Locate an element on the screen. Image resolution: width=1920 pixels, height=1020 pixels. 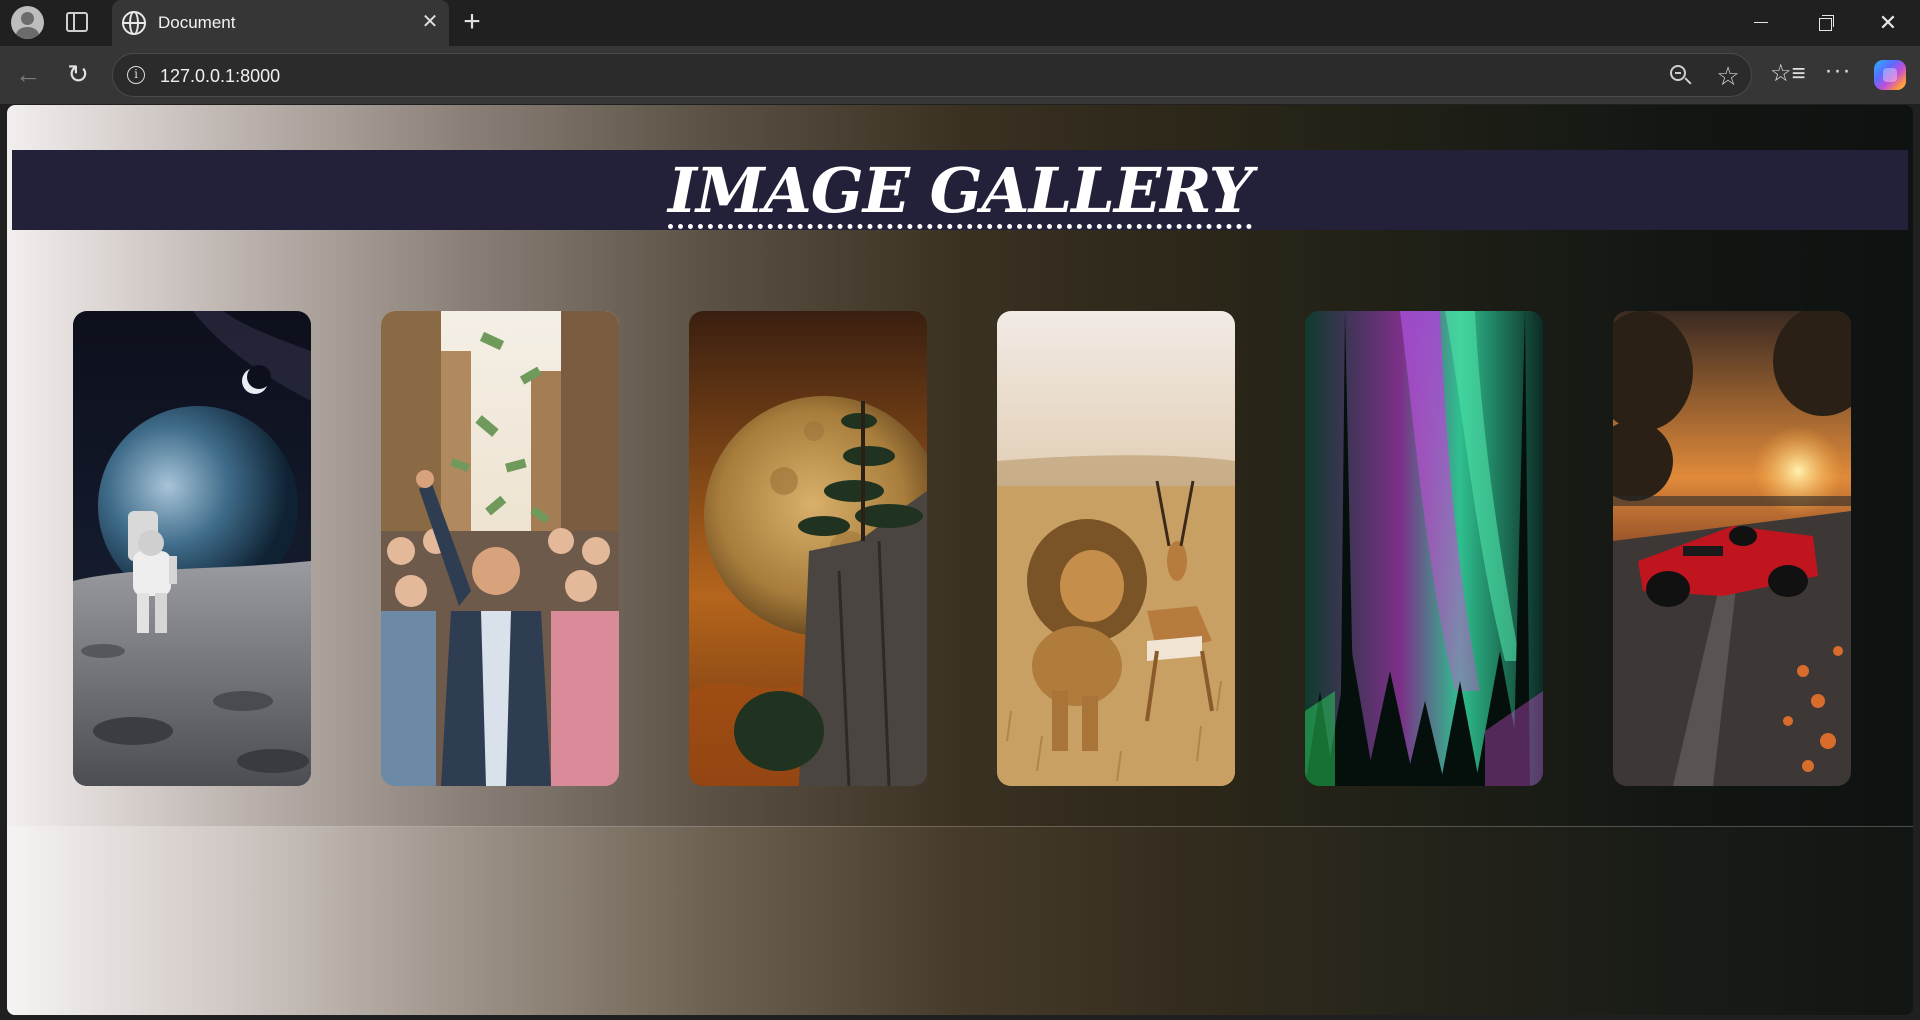
address-bar: i 127.0.0.1:8000 ☆ is located at coordinates (932, 75).